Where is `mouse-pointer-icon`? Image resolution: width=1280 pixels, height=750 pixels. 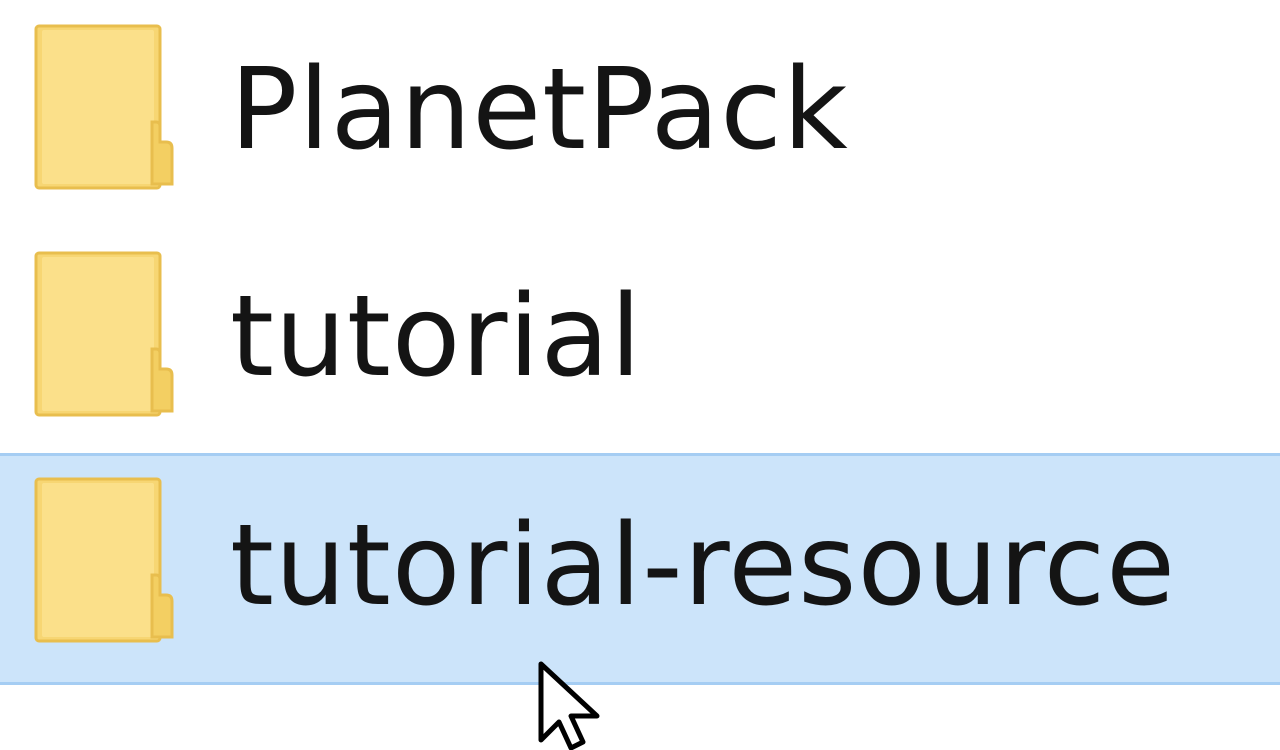
mouse-pointer-icon is located at coordinates (570, 705).